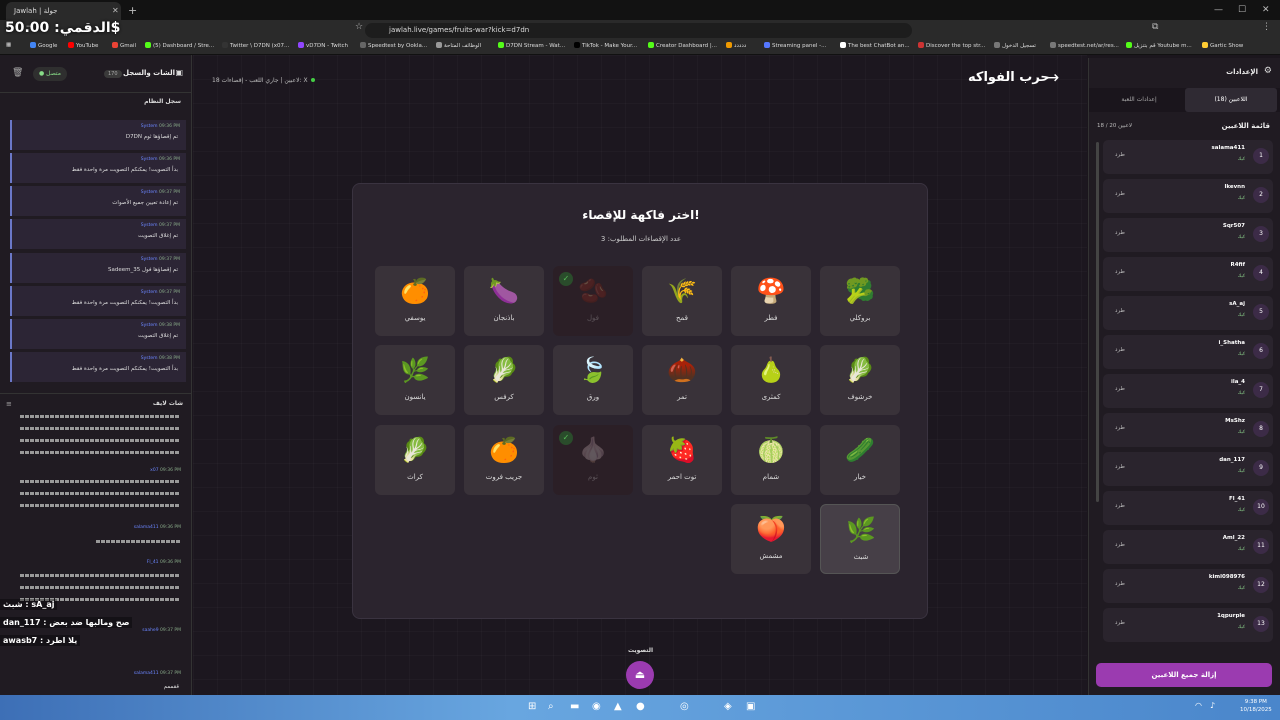  I want to click on menu-icon: ⋮, so click(1266, 27).